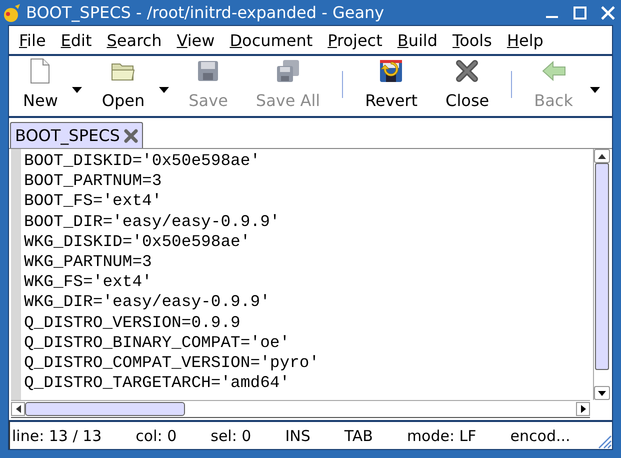 The height and width of the screenshot is (458, 621). What do you see at coordinates (88, 282) in the screenshot?
I see `code-line: WKG_FS='ext4'` at bounding box center [88, 282].